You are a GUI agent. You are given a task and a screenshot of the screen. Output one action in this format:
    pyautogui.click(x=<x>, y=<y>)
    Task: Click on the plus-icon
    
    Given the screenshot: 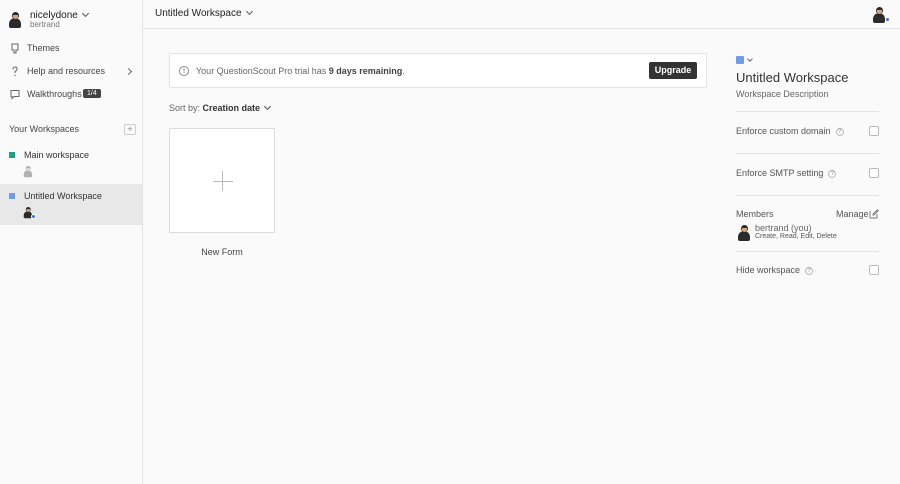 What is the action you would take?
    pyautogui.click(x=223, y=181)
    